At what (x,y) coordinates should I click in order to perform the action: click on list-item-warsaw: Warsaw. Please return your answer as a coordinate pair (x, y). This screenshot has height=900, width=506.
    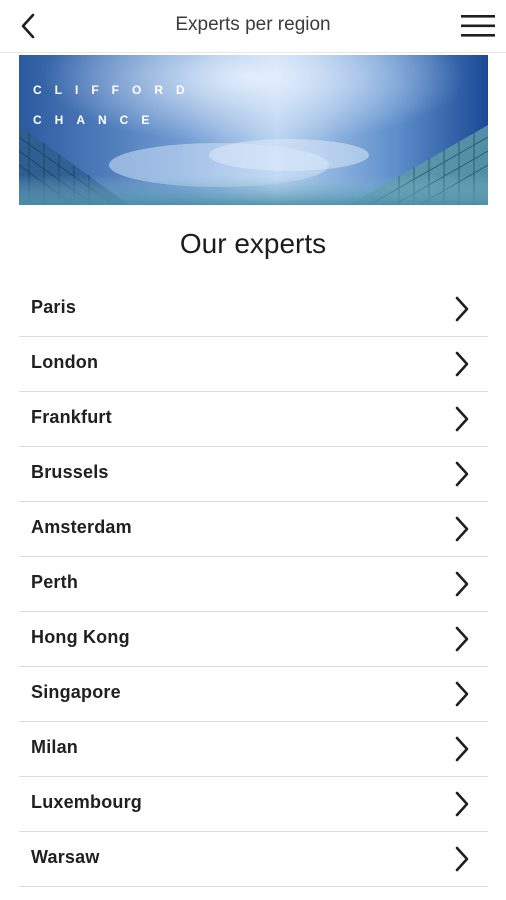
    Looking at the image, I should click on (253, 859).